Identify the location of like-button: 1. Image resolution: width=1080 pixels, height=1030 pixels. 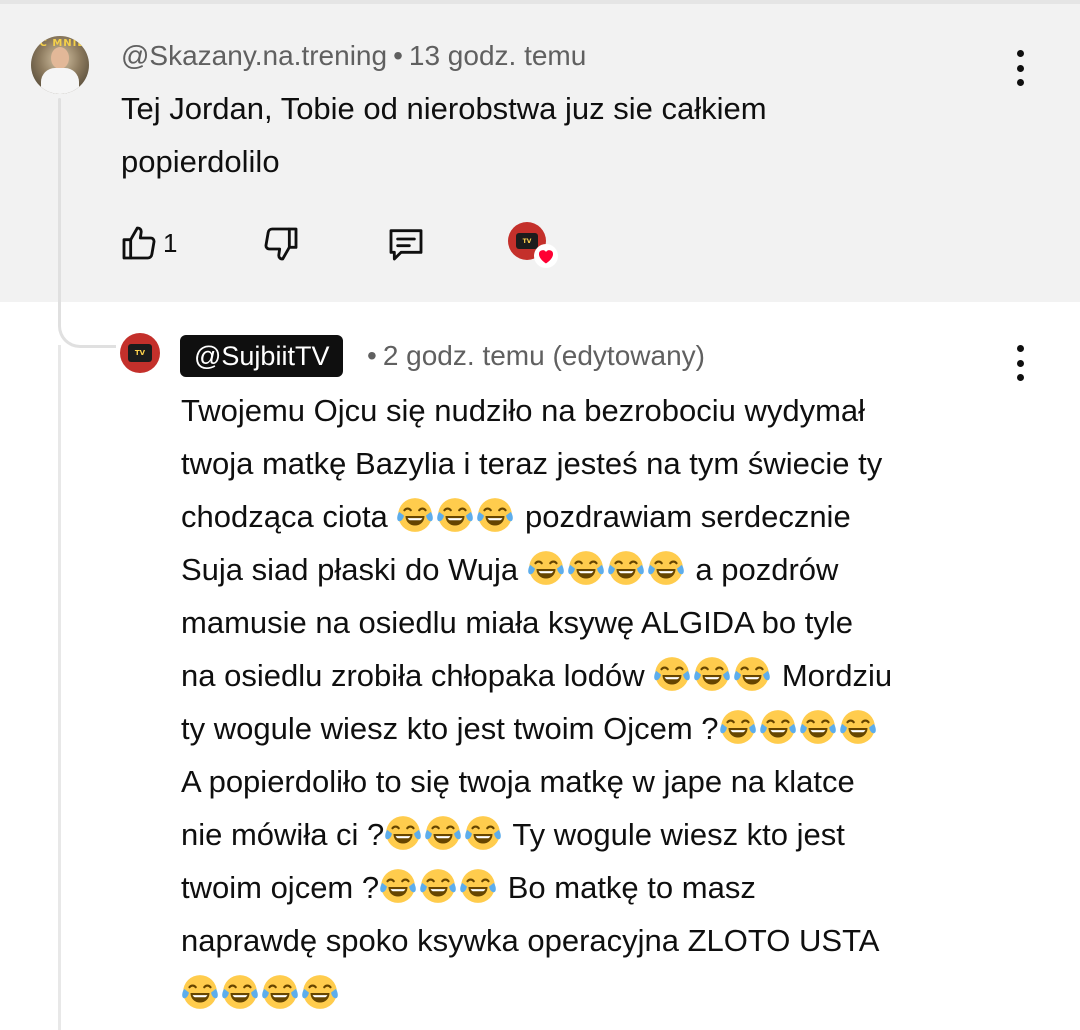
(148, 243).